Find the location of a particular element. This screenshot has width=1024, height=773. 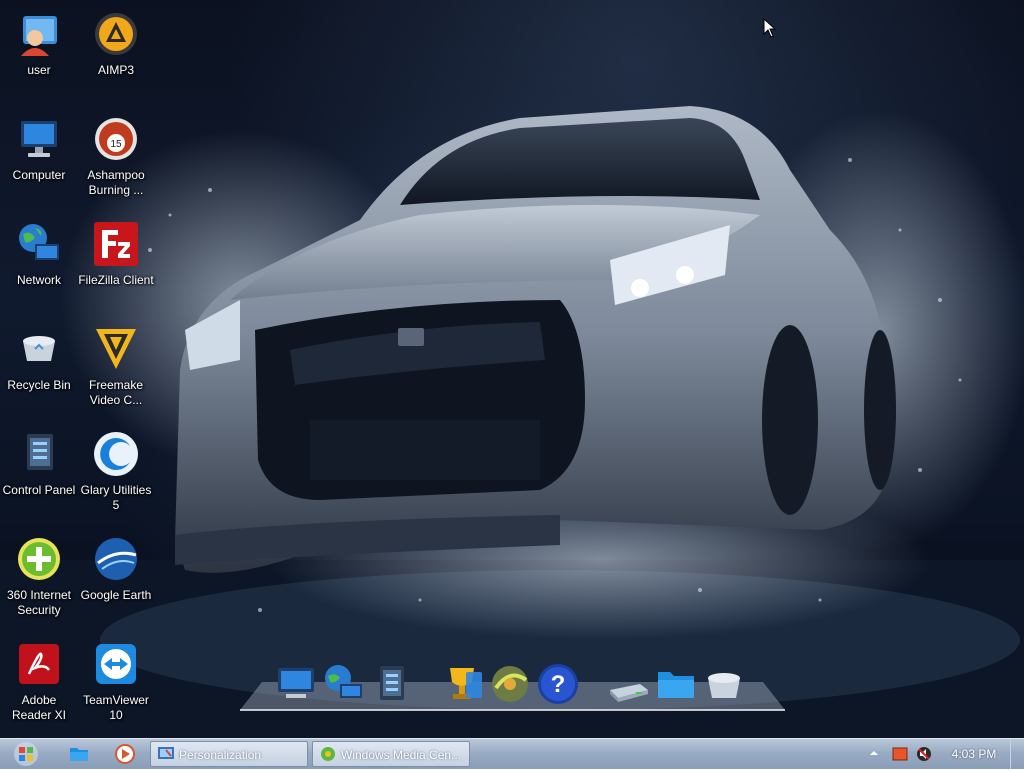

desktop-icon-teamviewer: TeamViewer 10 is located at coordinates (116, 684).